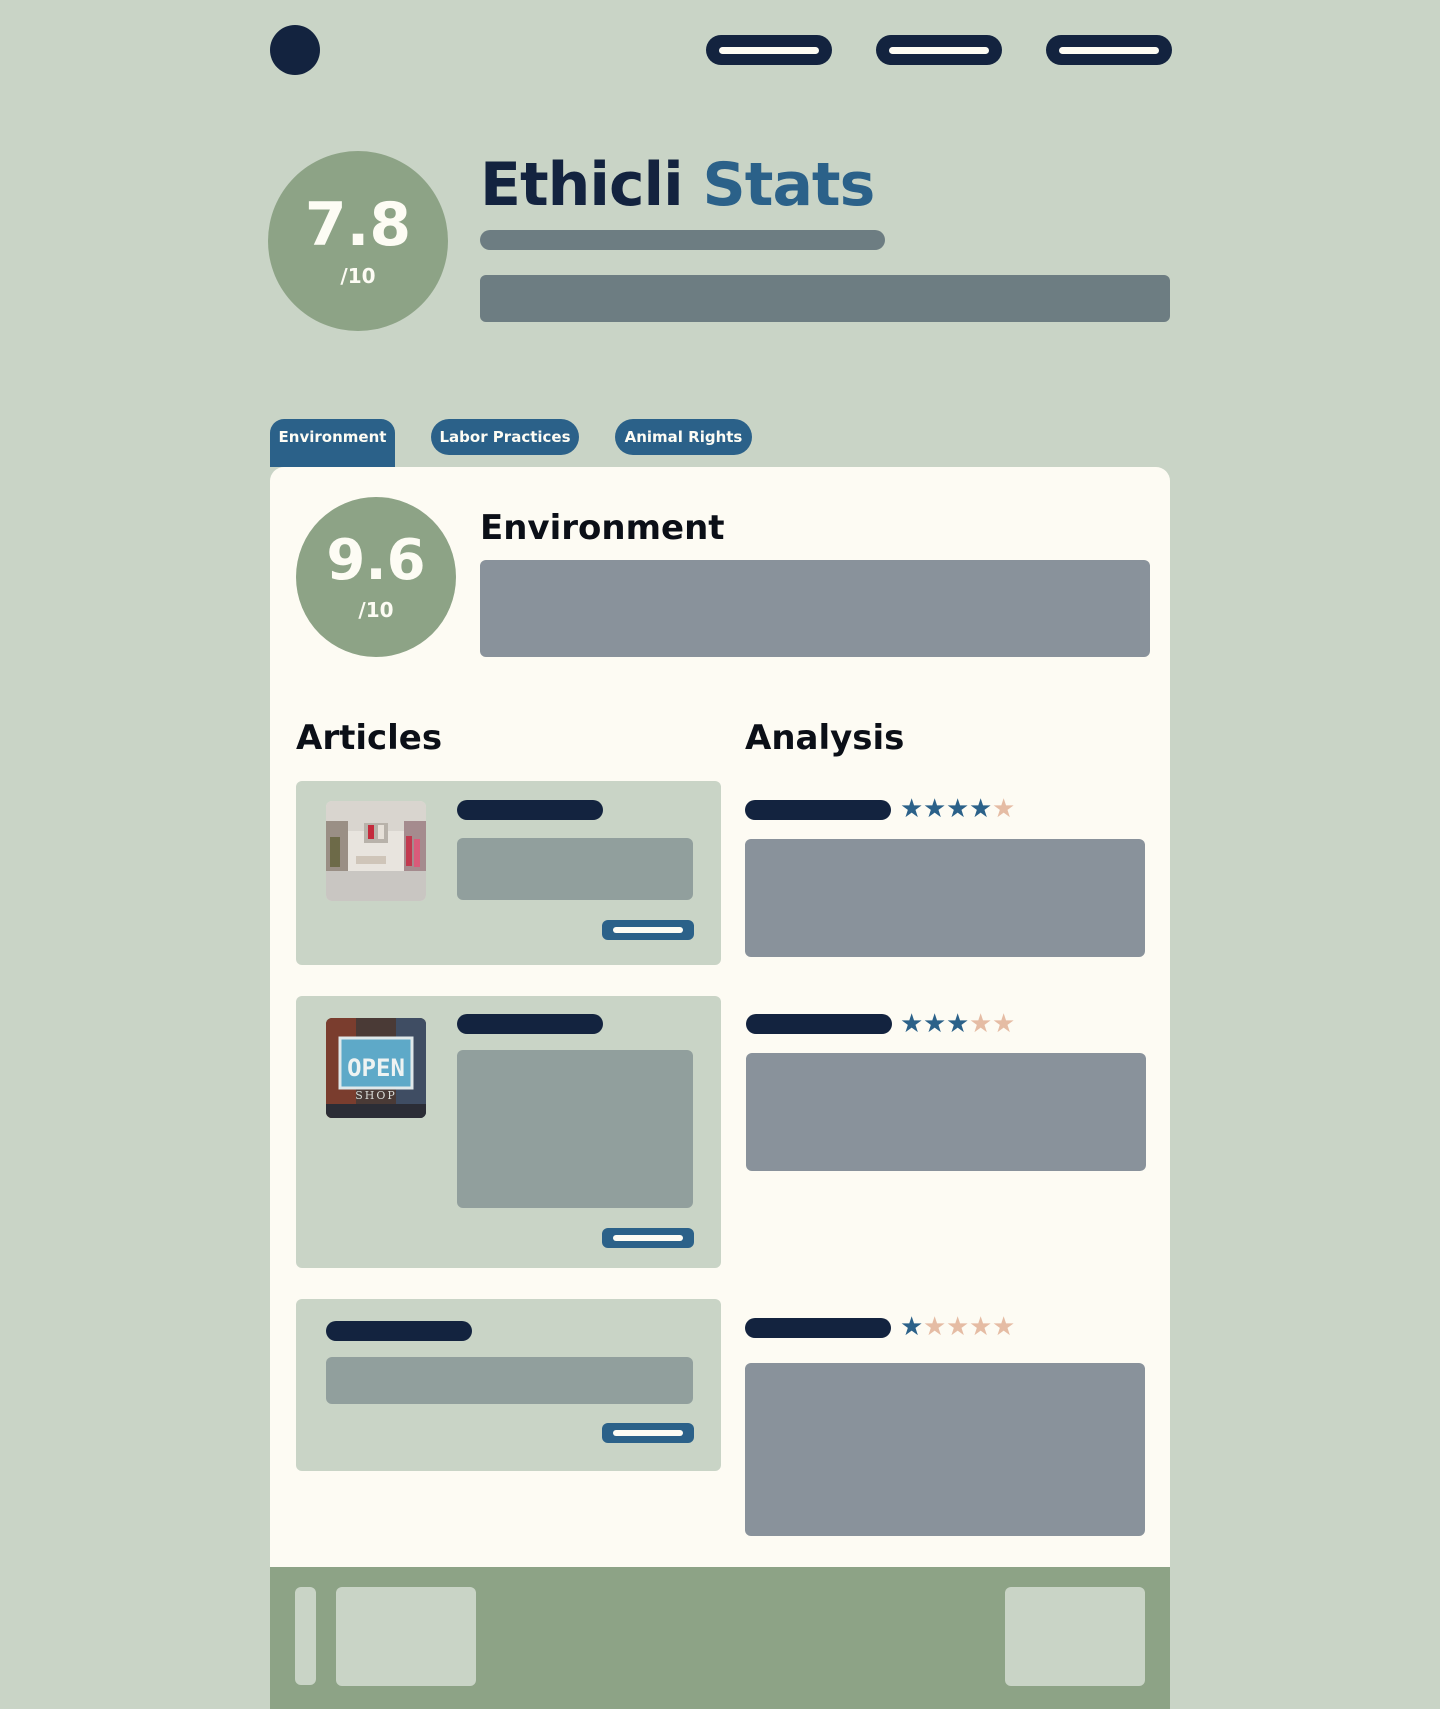  Describe the element at coordinates (682, 240) in the screenshot. I see `subtitle-placeholder` at that location.